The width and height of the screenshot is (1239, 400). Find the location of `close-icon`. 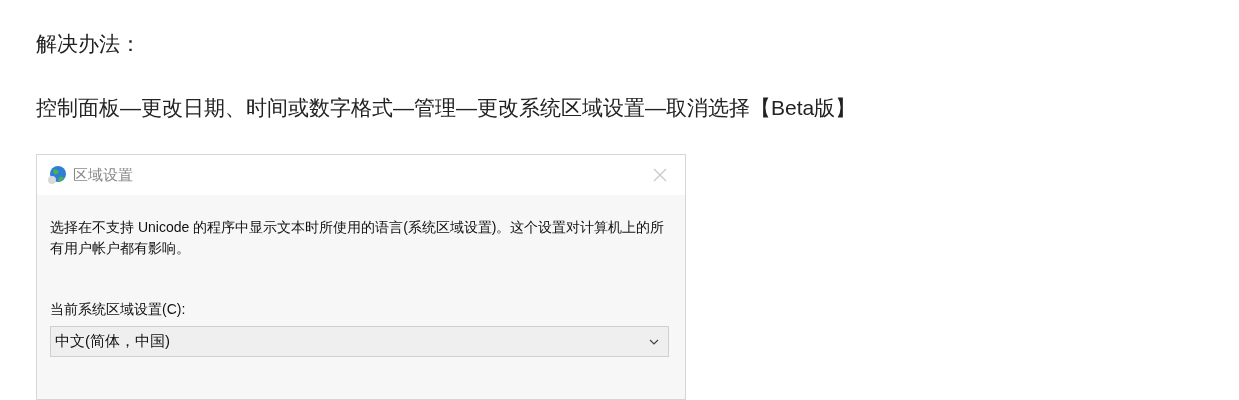

close-icon is located at coordinates (660, 175).